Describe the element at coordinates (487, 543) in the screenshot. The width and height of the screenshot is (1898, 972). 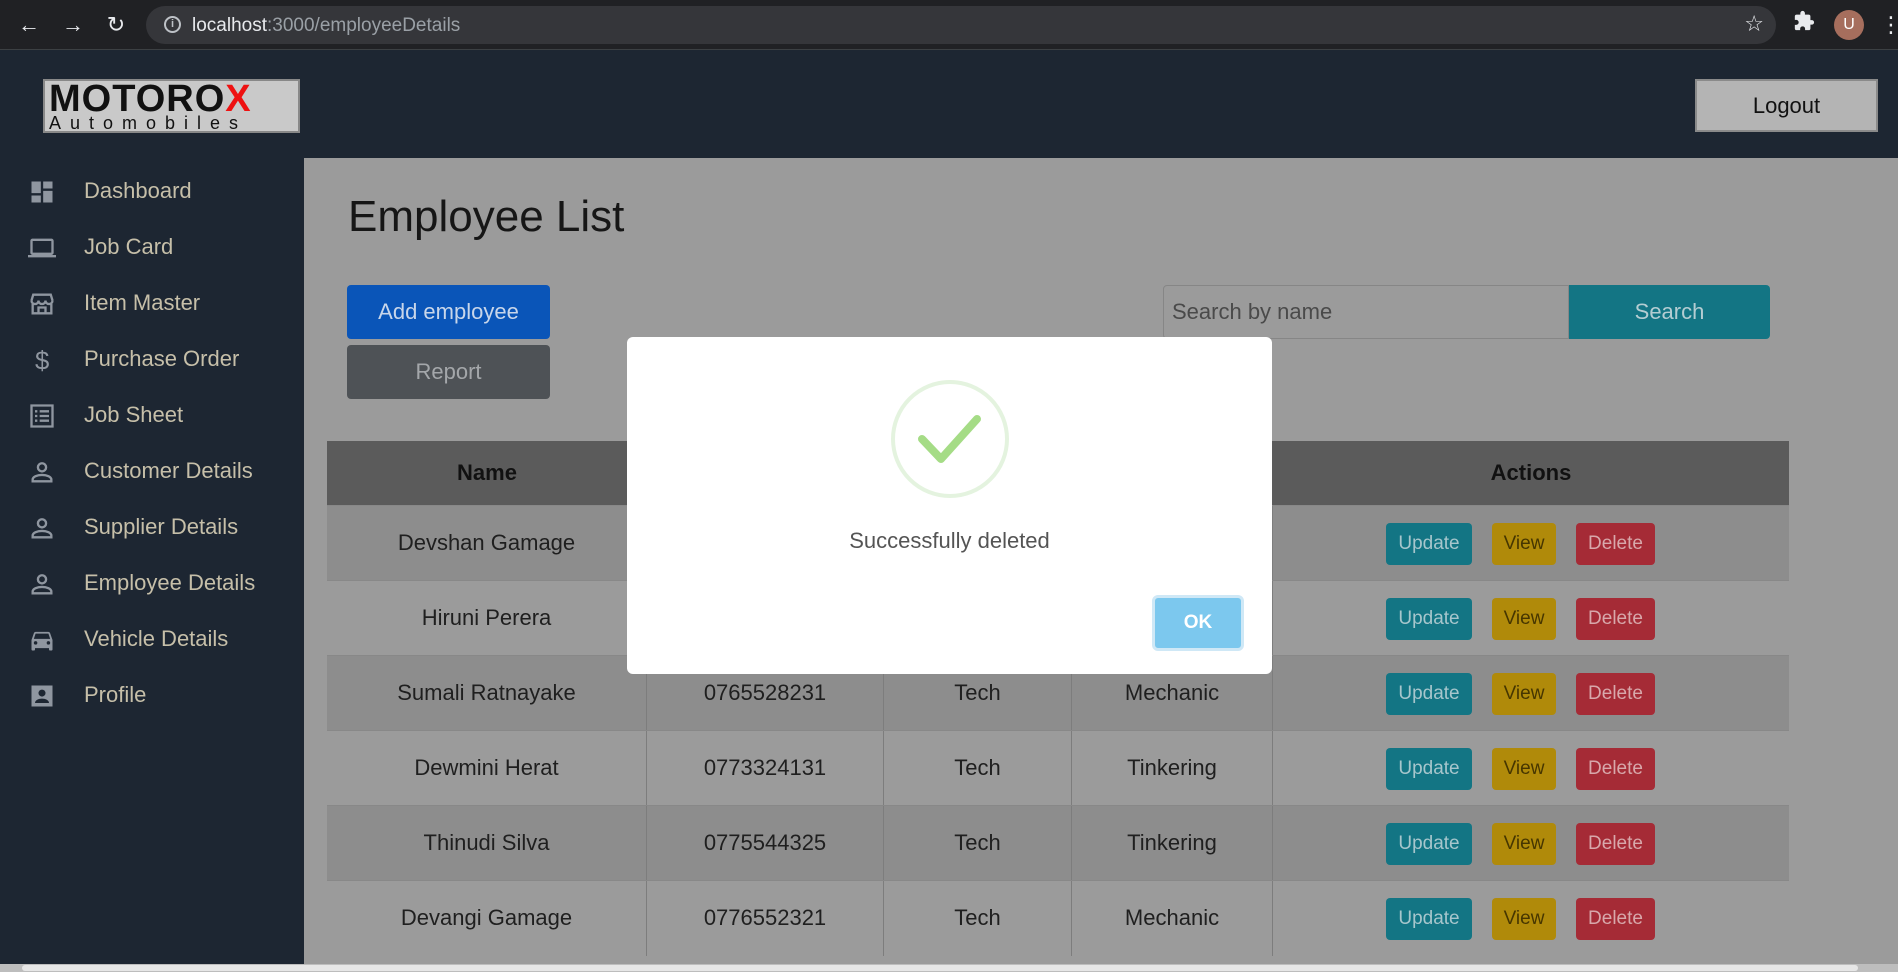
I see `employee-name: Devshan Gamage` at that location.